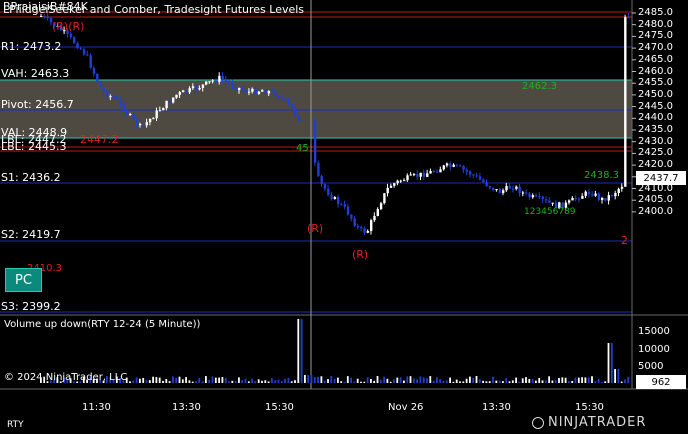 This screenshot has height=434, width=688. I want to click on last-volume-marker: 962, so click(661, 382).